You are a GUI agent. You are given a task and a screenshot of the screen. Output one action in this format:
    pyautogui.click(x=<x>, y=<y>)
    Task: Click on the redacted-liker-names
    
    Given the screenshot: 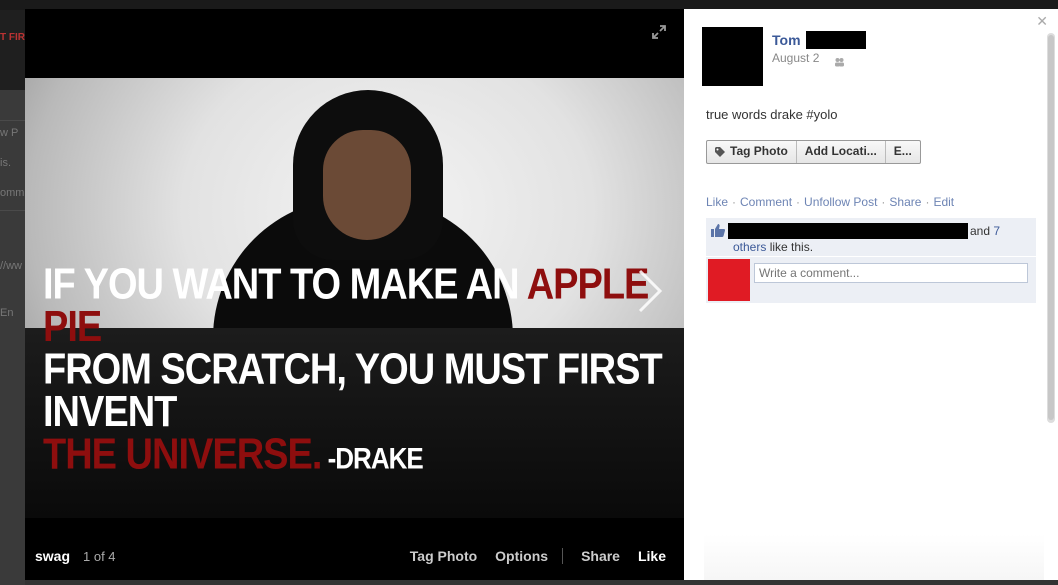 What is the action you would take?
    pyautogui.click(x=848, y=231)
    